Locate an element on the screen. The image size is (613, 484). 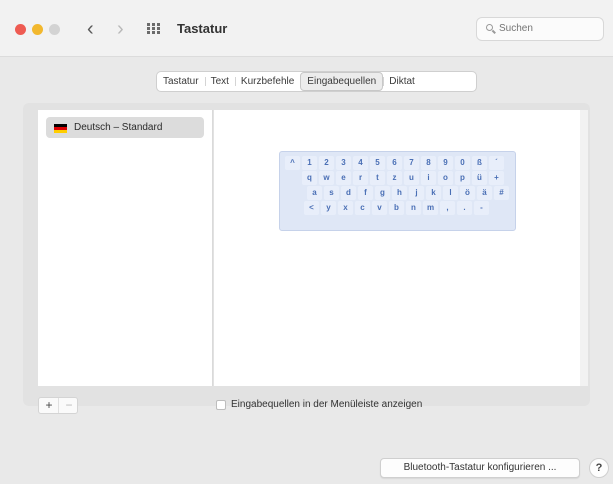
keyboard-key: m is located at coordinates (430, 208).